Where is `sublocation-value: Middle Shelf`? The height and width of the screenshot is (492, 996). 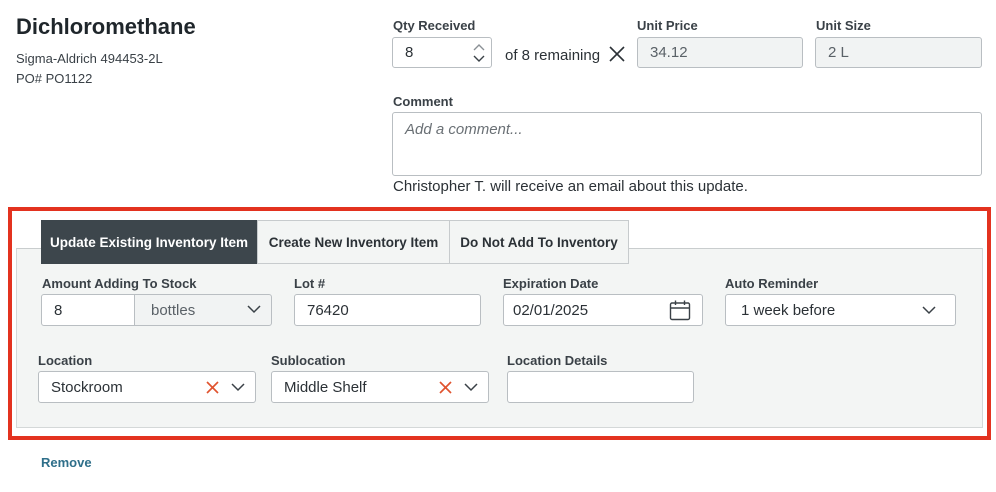 sublocation-value: Middle Shelf is located at coordinates (325, 387).